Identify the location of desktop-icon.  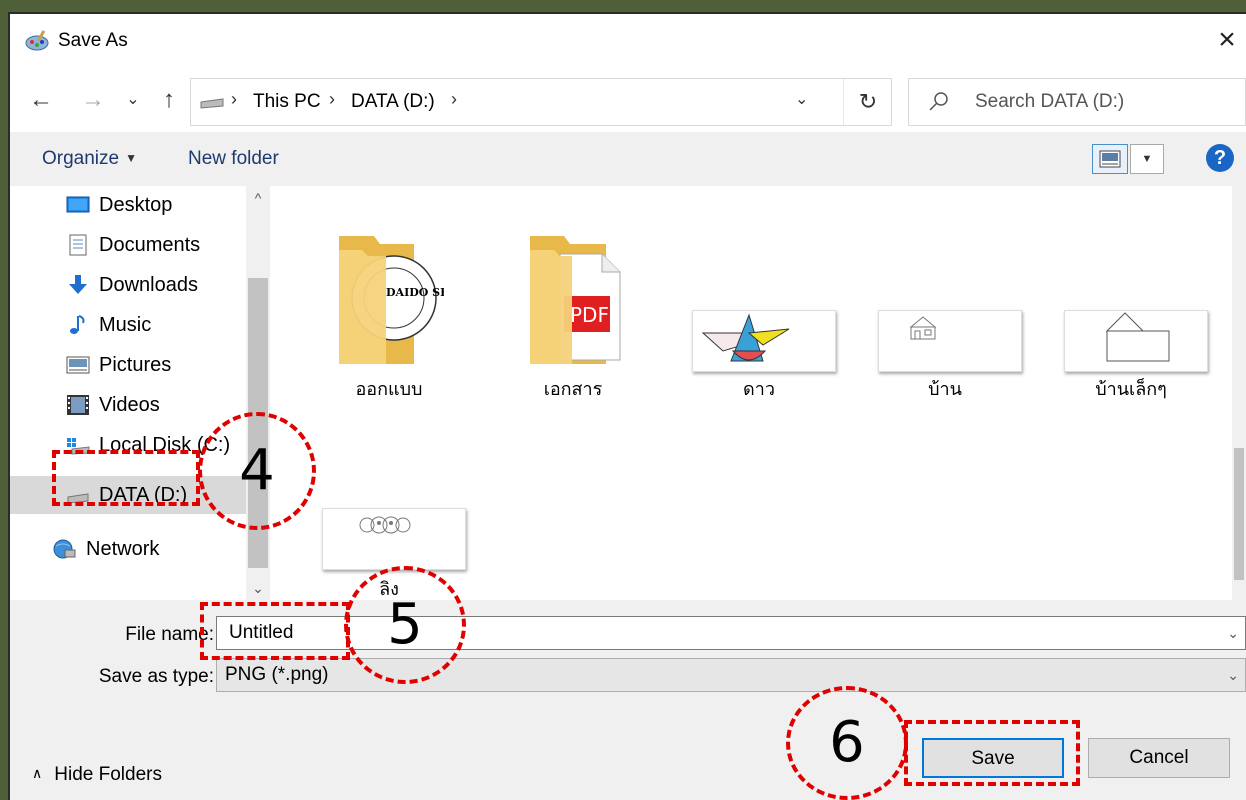
(78, 204).